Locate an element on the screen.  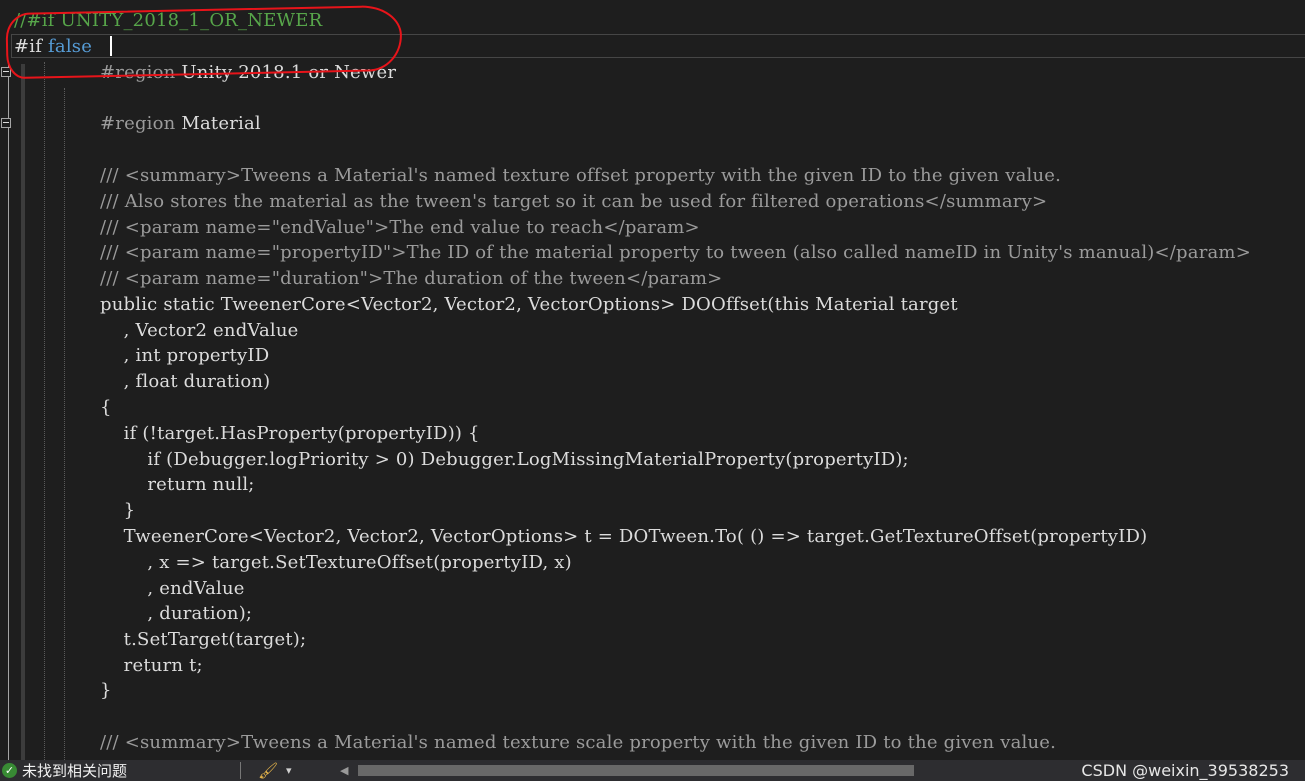
code-line: t.SetTarget(target); is located at coordinates (203, 639).